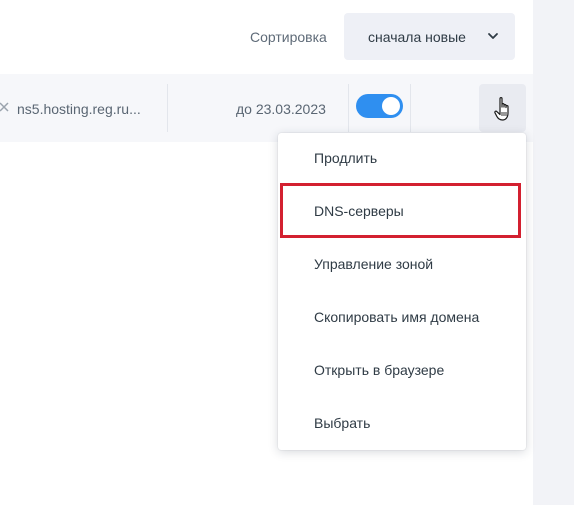  What do you see at coordinates (379, 106) in the screenshot?
I see `autorenew-toggle` at bounding box center [379, 106].